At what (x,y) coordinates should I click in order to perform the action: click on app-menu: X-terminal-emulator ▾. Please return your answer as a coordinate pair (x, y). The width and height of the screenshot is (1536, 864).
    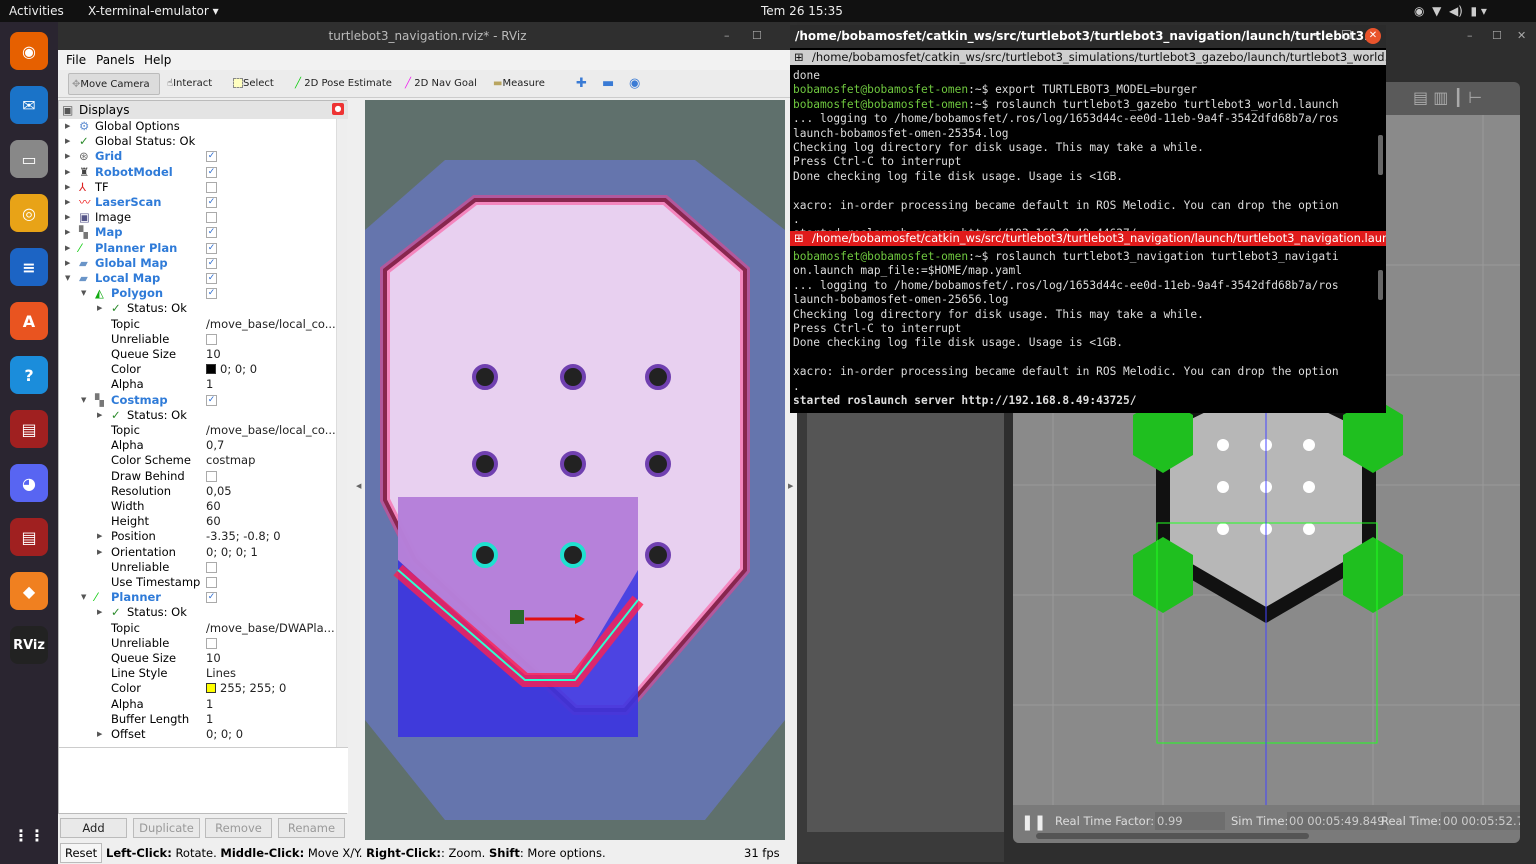
    Looking at the image, I should click on (153, 11).